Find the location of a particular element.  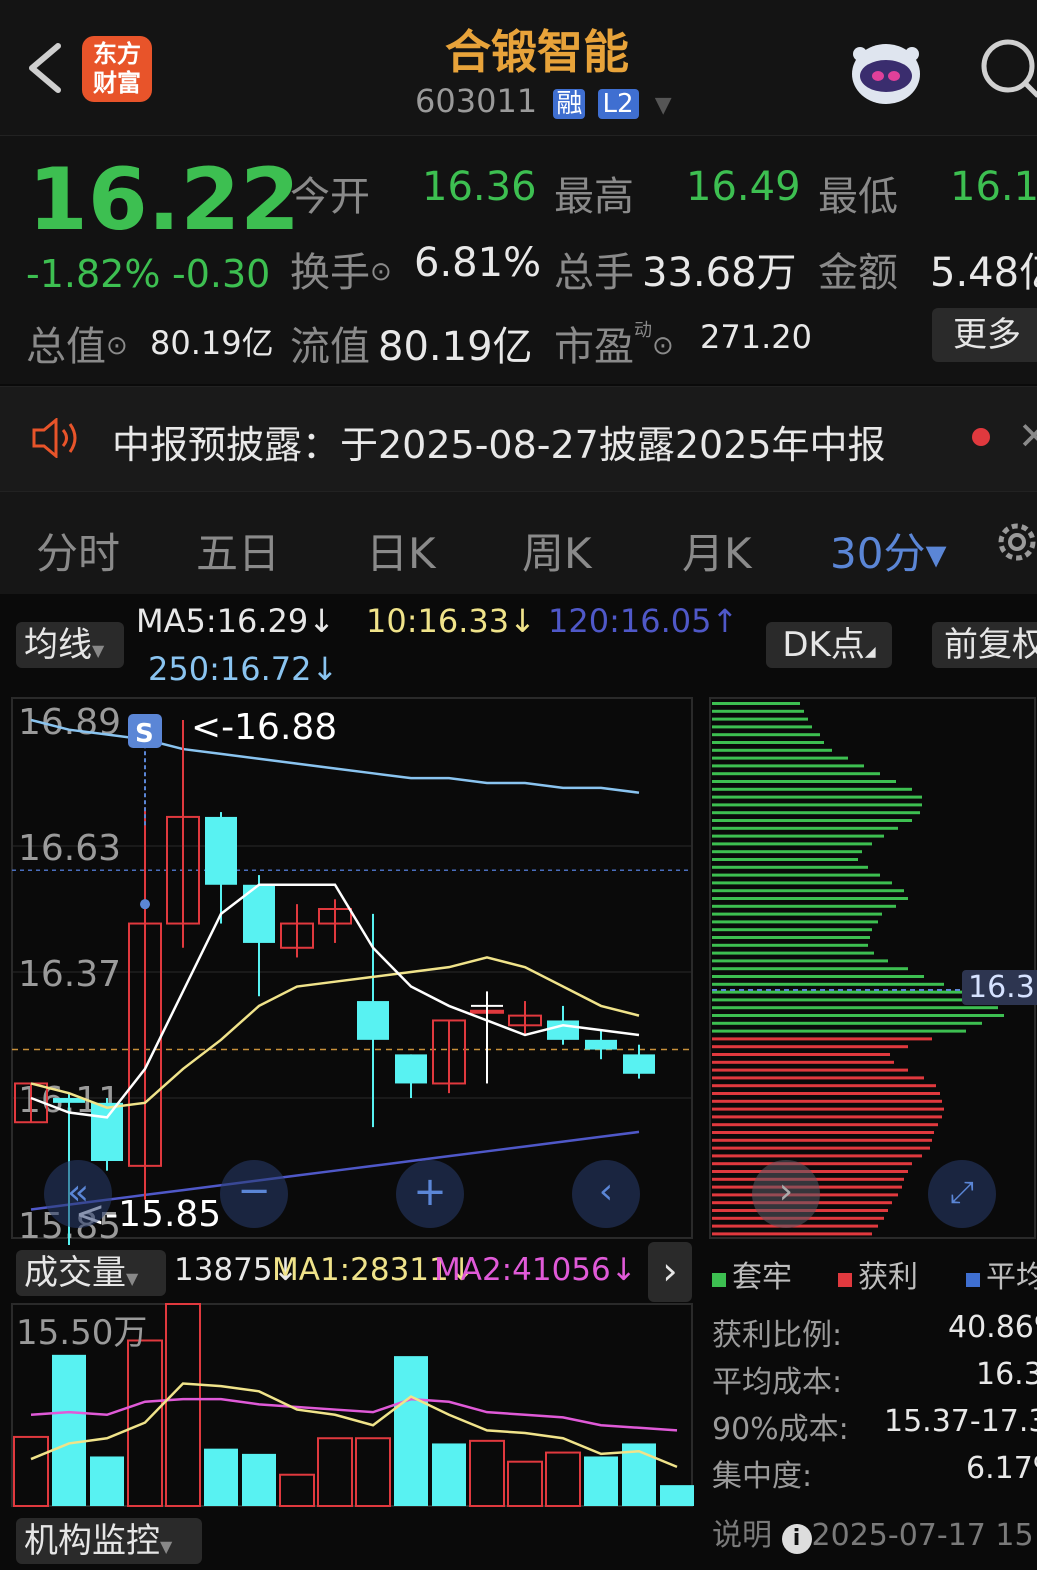

robot-avatar-icon is located at coordinates (886, 74).